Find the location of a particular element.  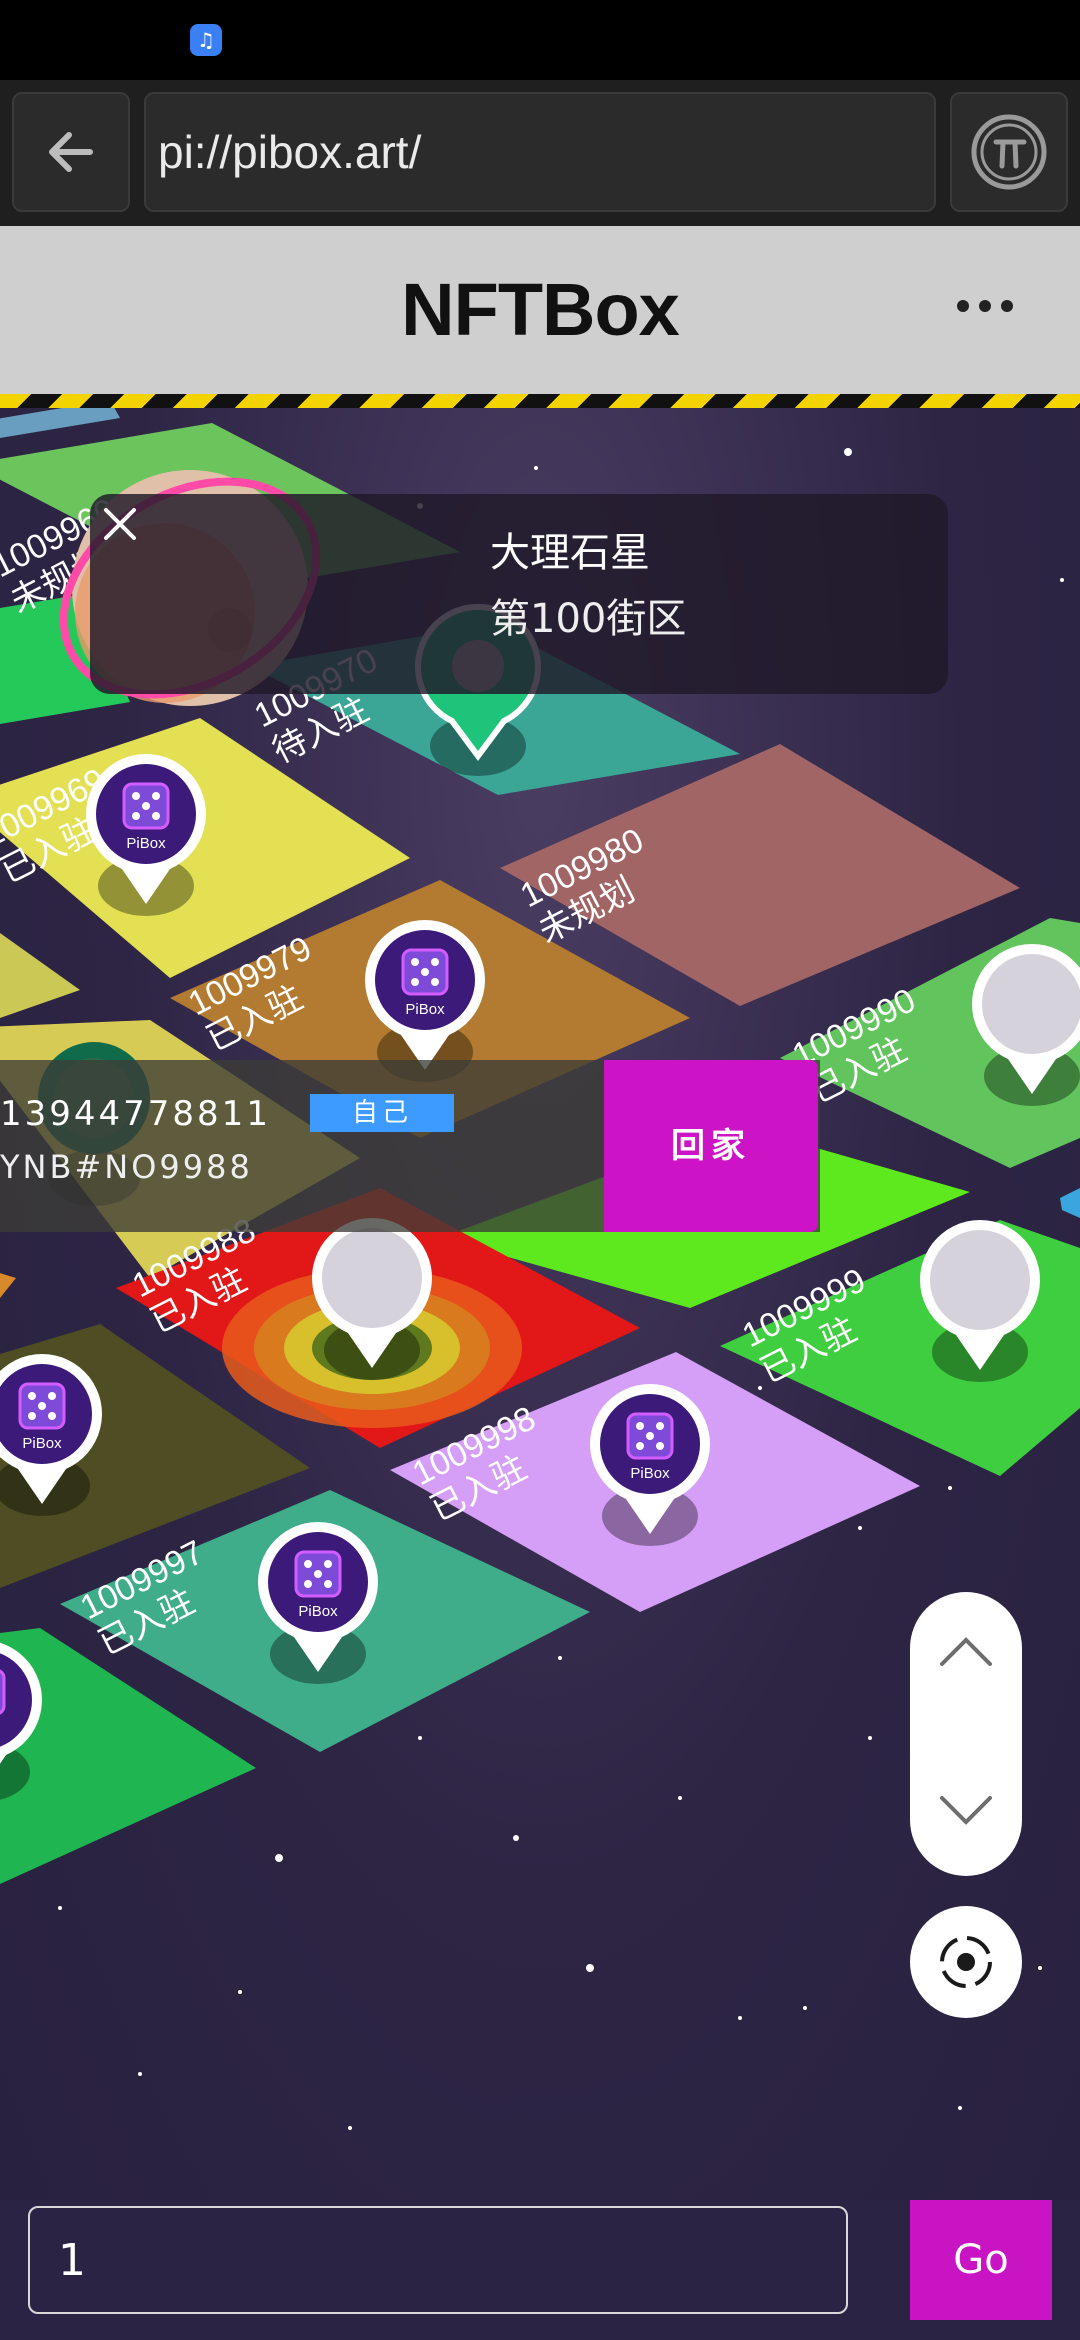

zoom-controls is located at coordinates (966, 1734).